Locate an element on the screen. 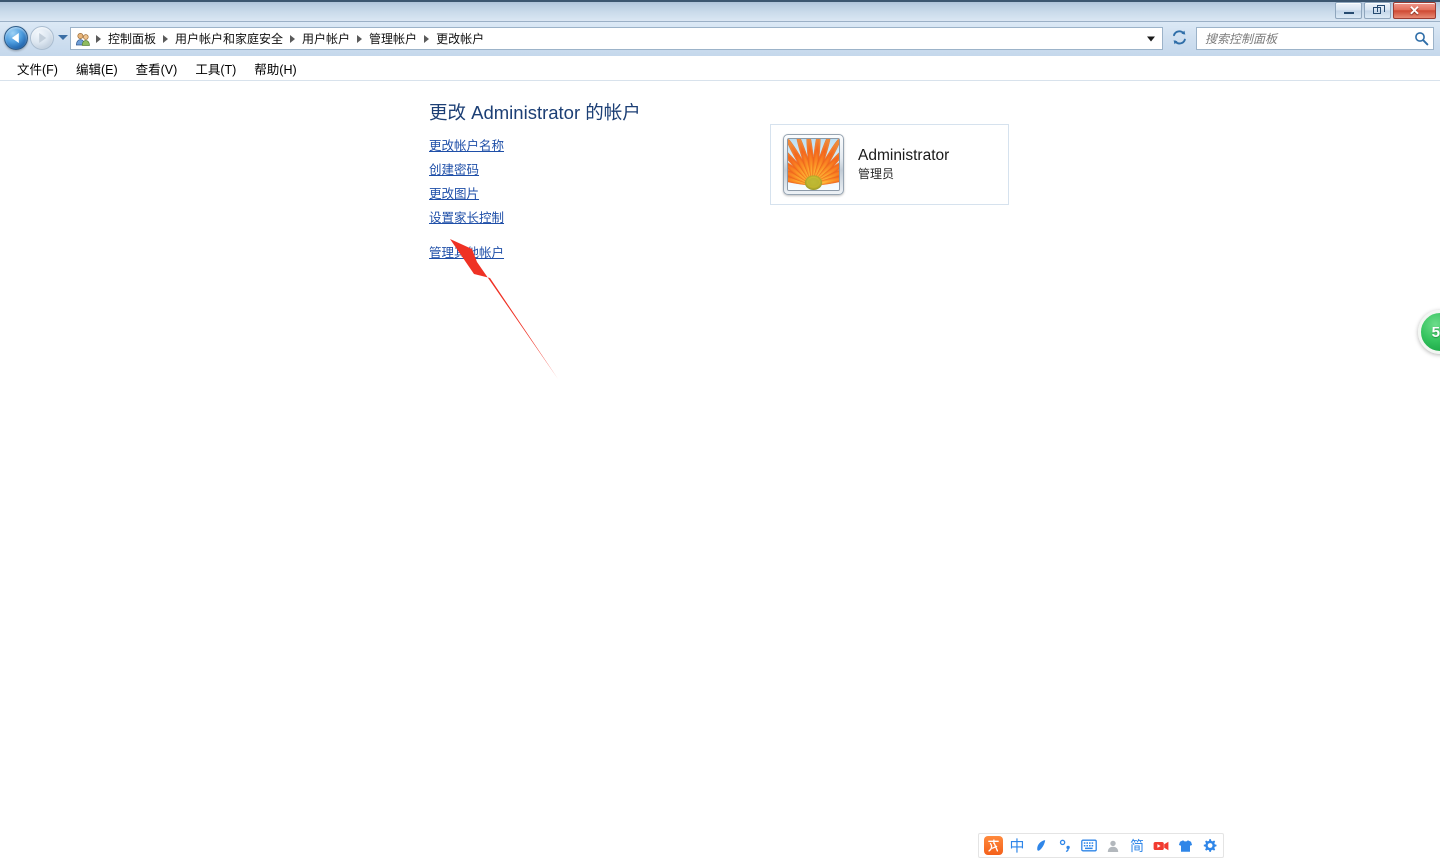  account-card: Administrator 管理员 is located at coordinates (889, 164).